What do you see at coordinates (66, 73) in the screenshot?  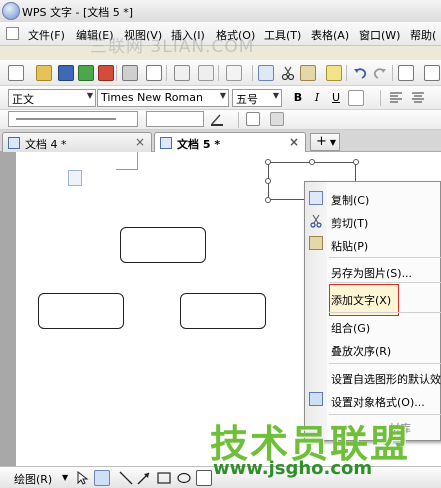 I see `save-icon` at bounding box center [66, 73].